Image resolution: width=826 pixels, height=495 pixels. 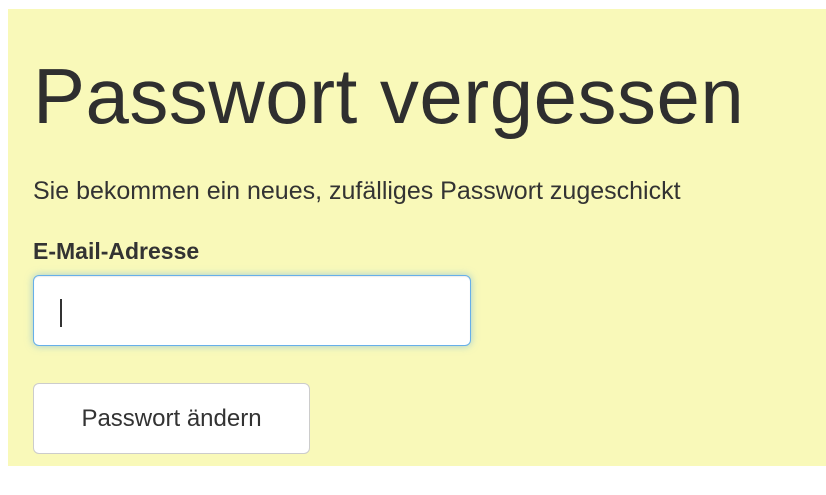 What do you see at coordinates (252, 310) in the screenshot?
I see `email-field` at bounding box center [252, 310].